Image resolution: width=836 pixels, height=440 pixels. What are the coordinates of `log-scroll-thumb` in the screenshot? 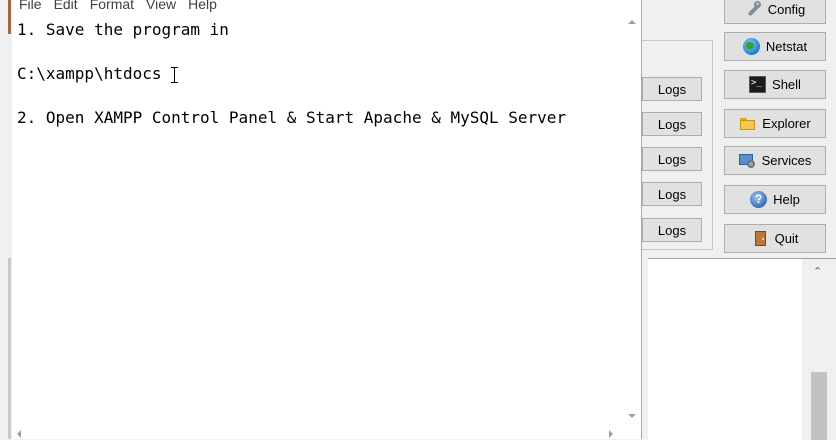 It's located at (819, 406).